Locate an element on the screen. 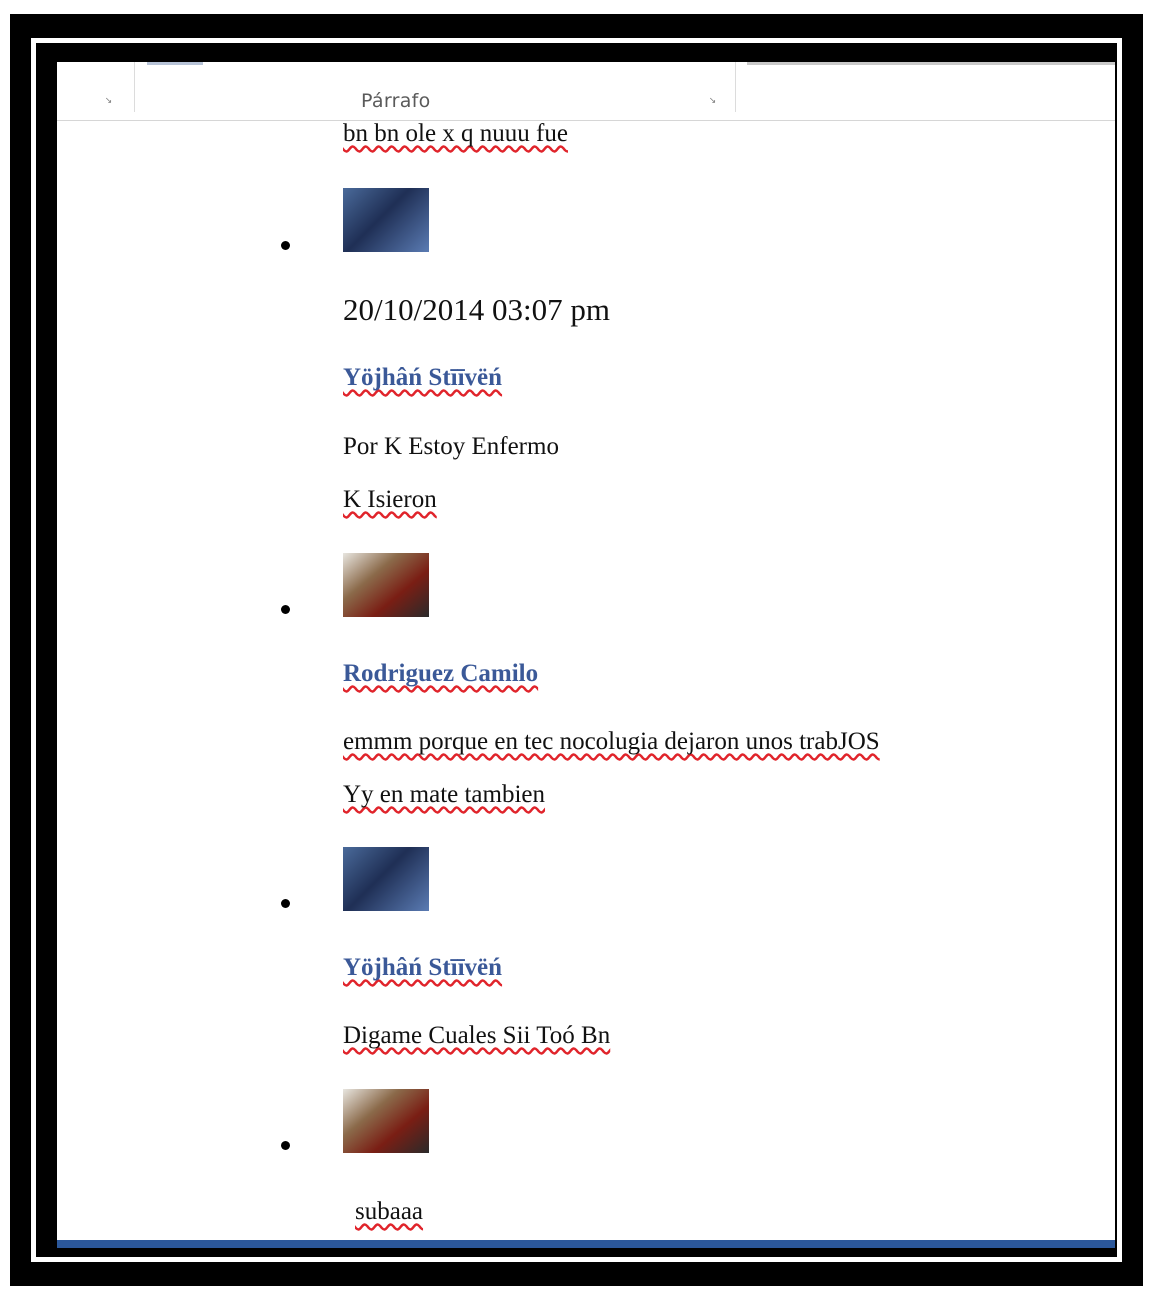 This screenshot has height=1298, width=1153. comment-author: Rodriguez Camilo is located at coordinates (440, 673).